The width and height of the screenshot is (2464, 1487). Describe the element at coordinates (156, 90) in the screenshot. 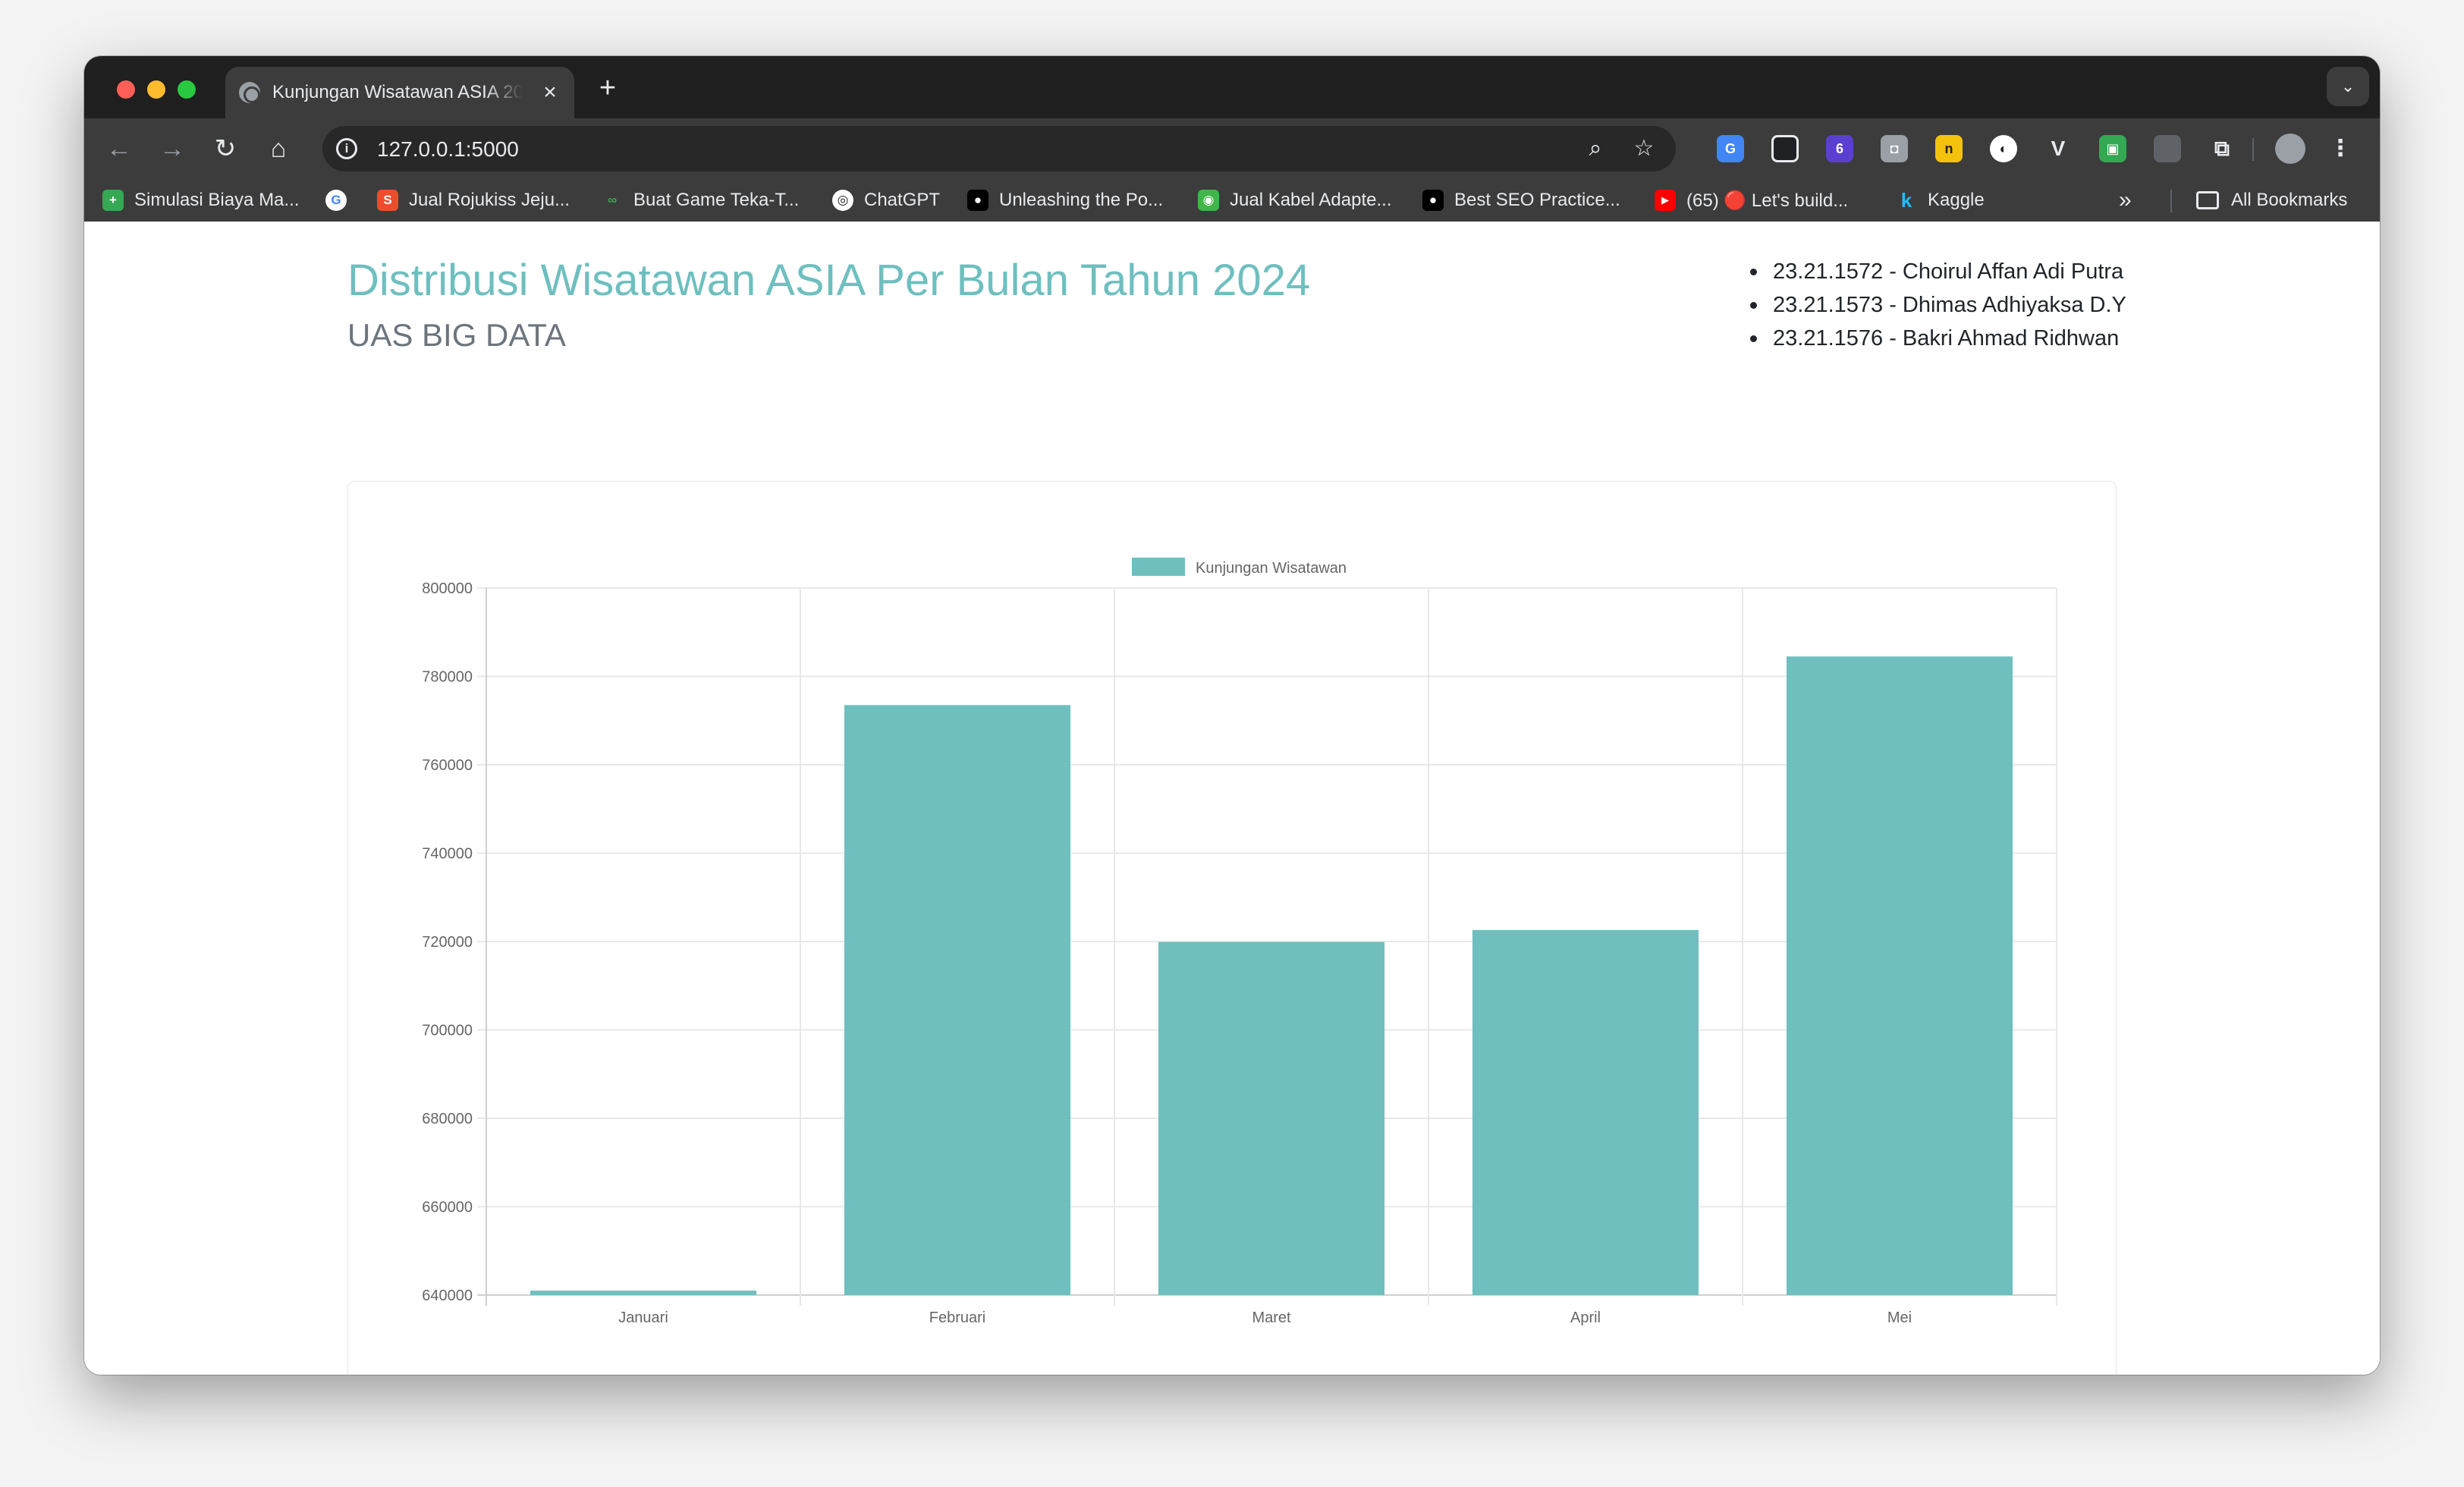

I see `minimize-window-button` at that location.